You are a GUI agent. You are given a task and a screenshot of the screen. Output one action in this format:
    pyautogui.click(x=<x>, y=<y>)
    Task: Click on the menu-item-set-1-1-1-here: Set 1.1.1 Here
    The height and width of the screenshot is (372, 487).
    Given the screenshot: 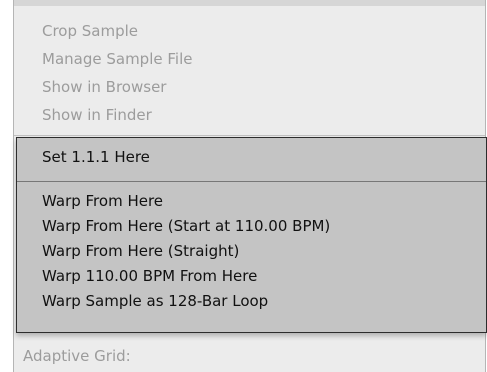 What is the action you would take?
    pyautogui.click(x=251, y=157)
    